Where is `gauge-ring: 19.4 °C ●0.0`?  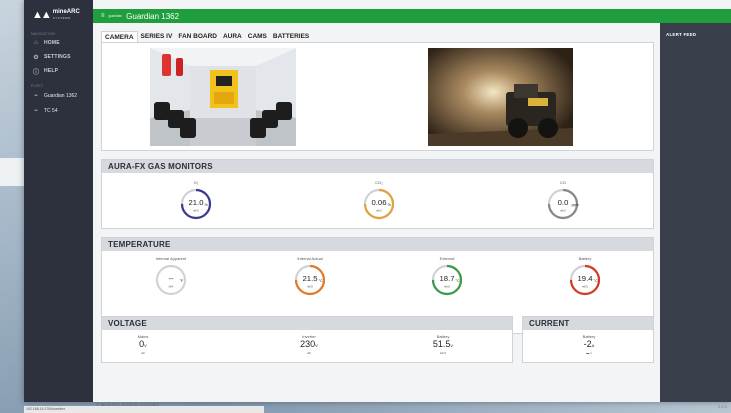 gauge-ring: 19.4 °C ●0.0 is located at coordinates (585, 280).